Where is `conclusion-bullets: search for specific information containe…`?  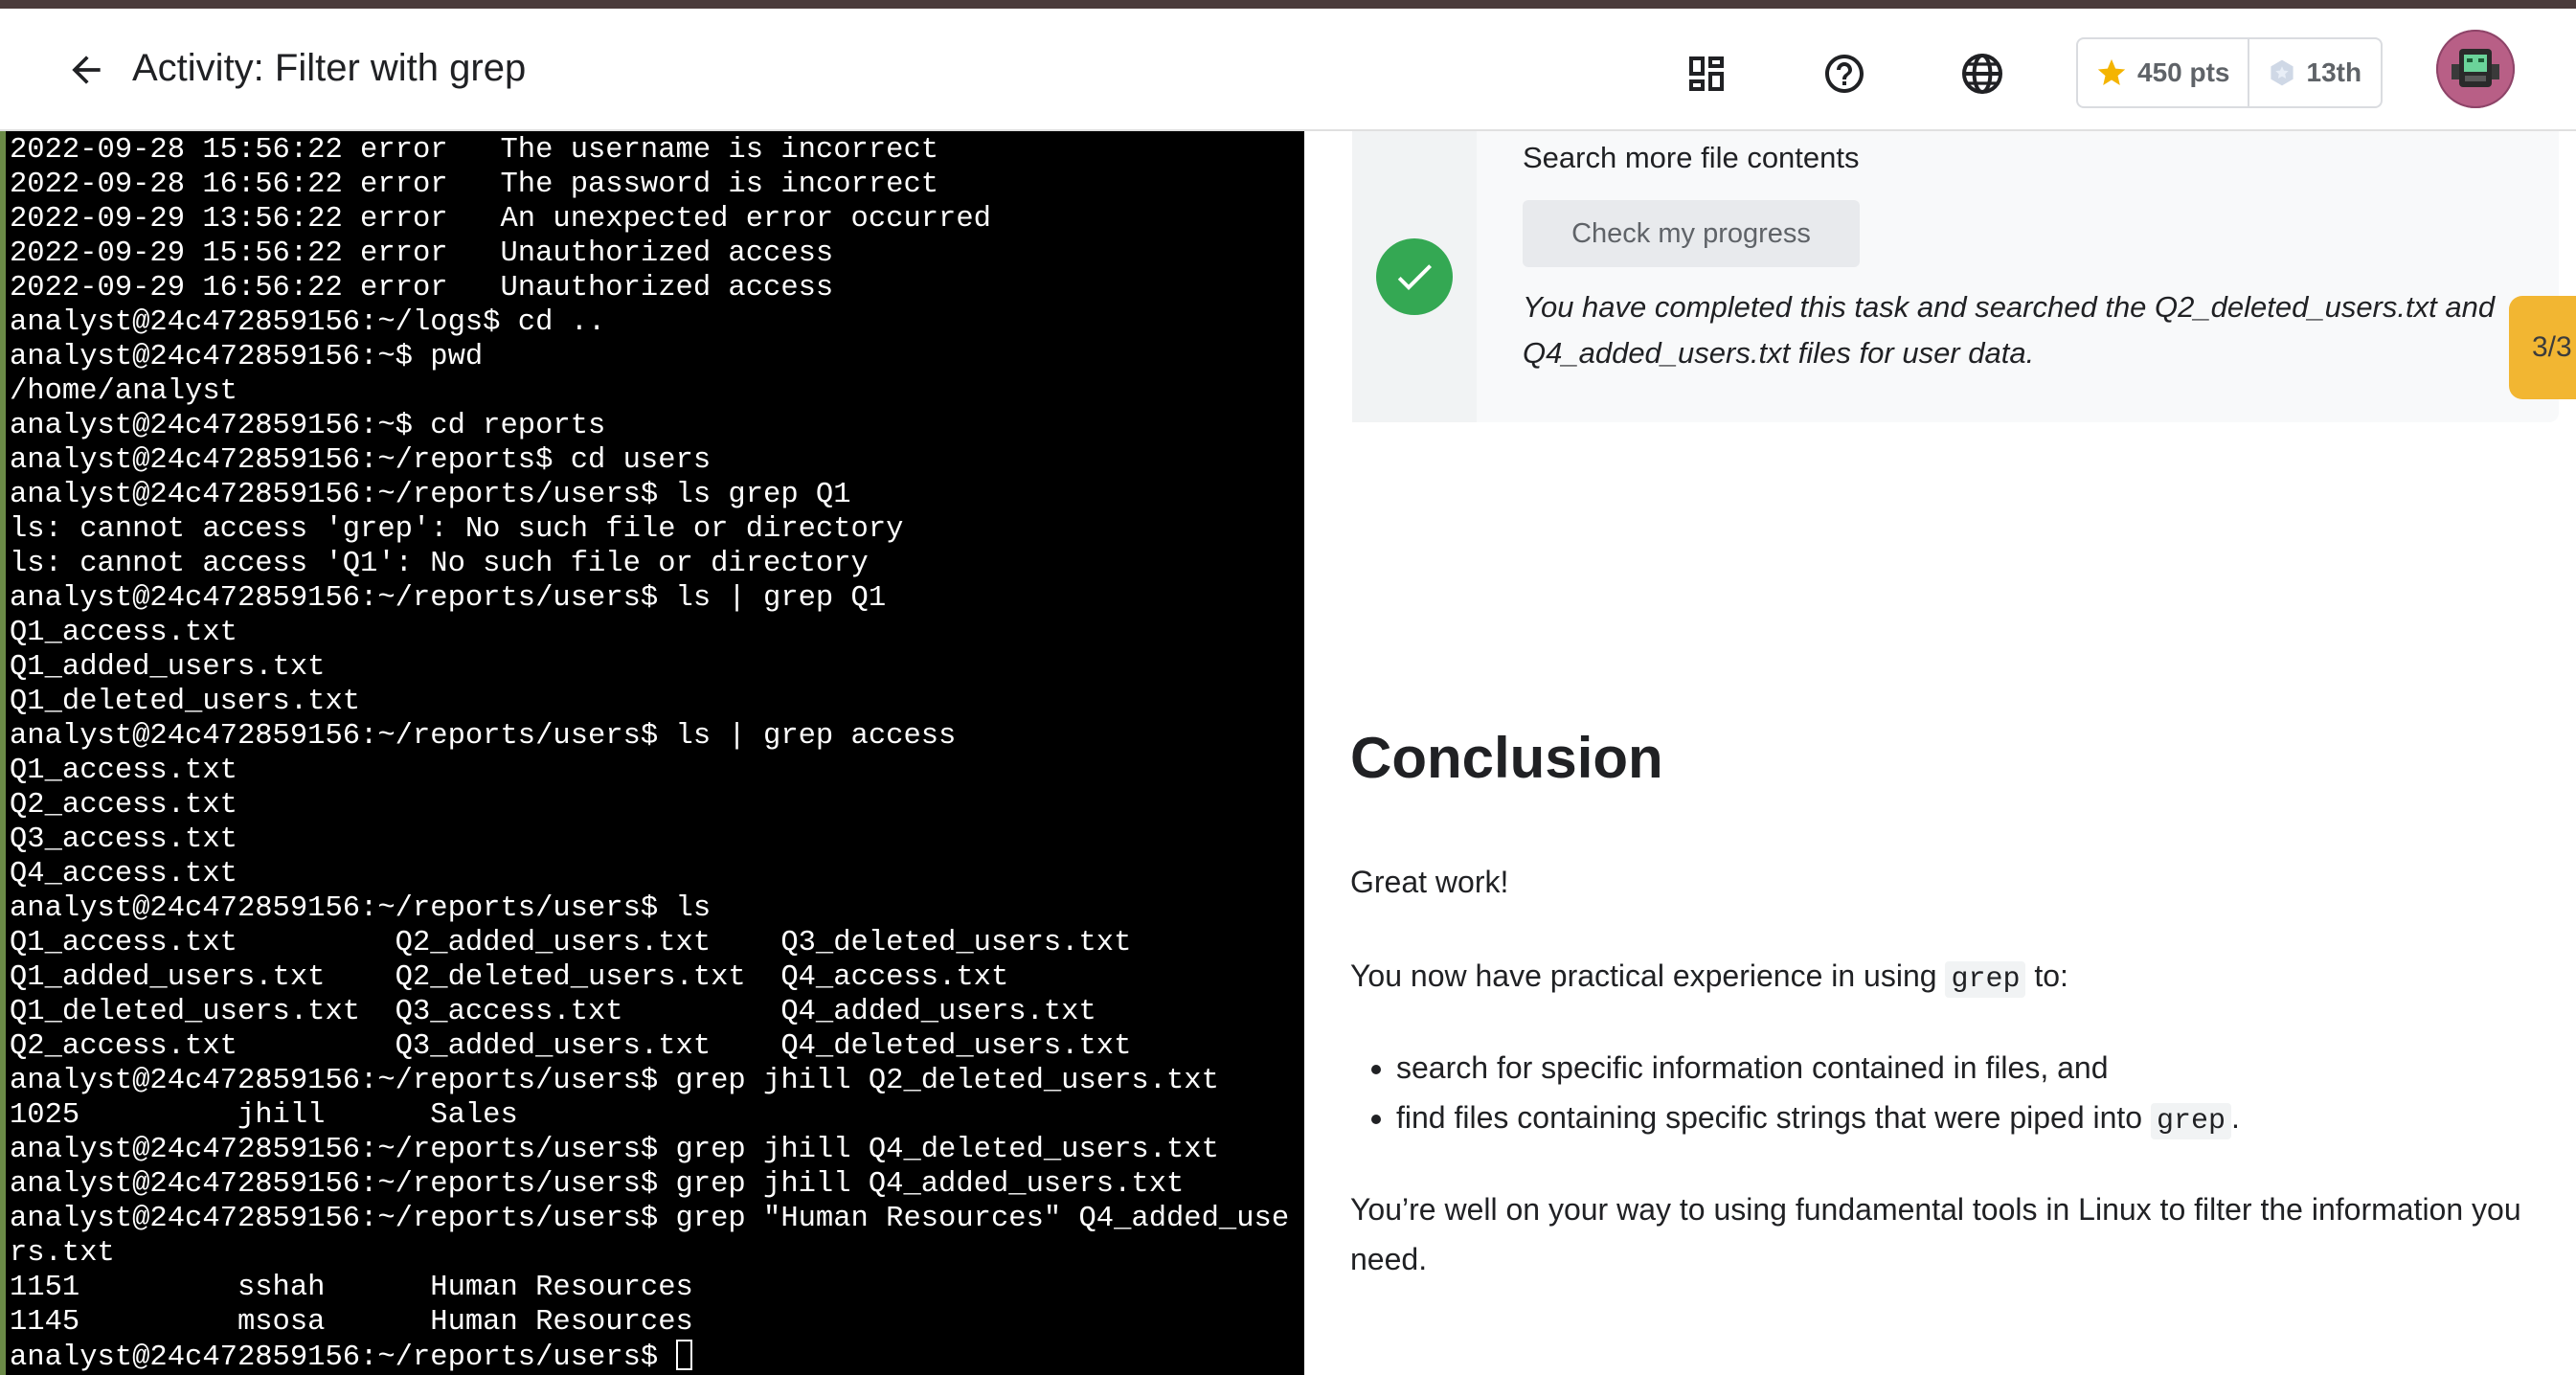 conclusion-bullets: search for specific information containe… is located at coordinates (1795, 1094).